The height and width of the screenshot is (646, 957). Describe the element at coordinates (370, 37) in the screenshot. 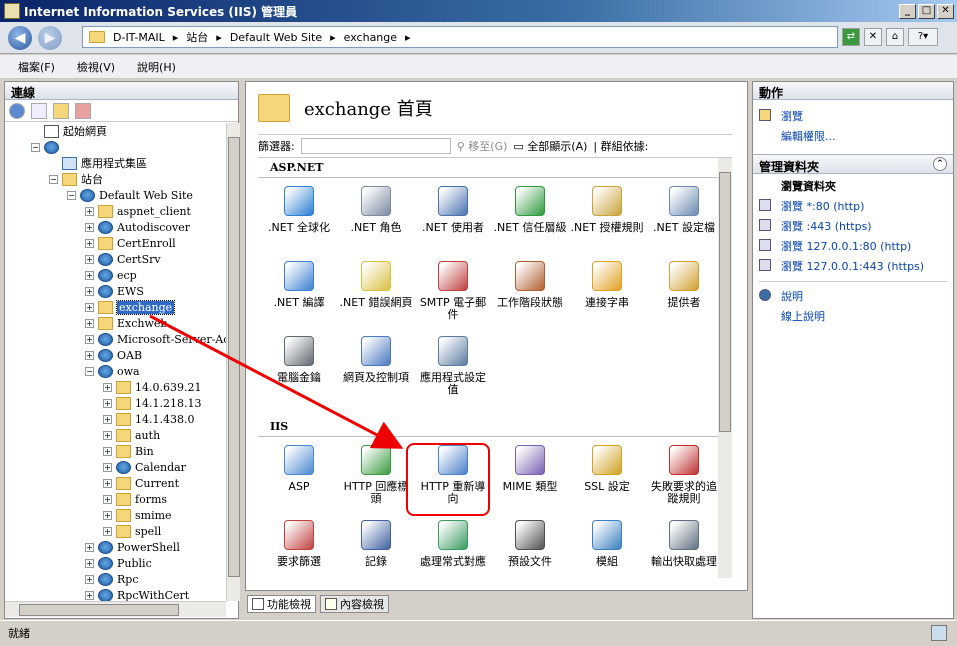

I see `breadcrumb-3: exchange` at that location.